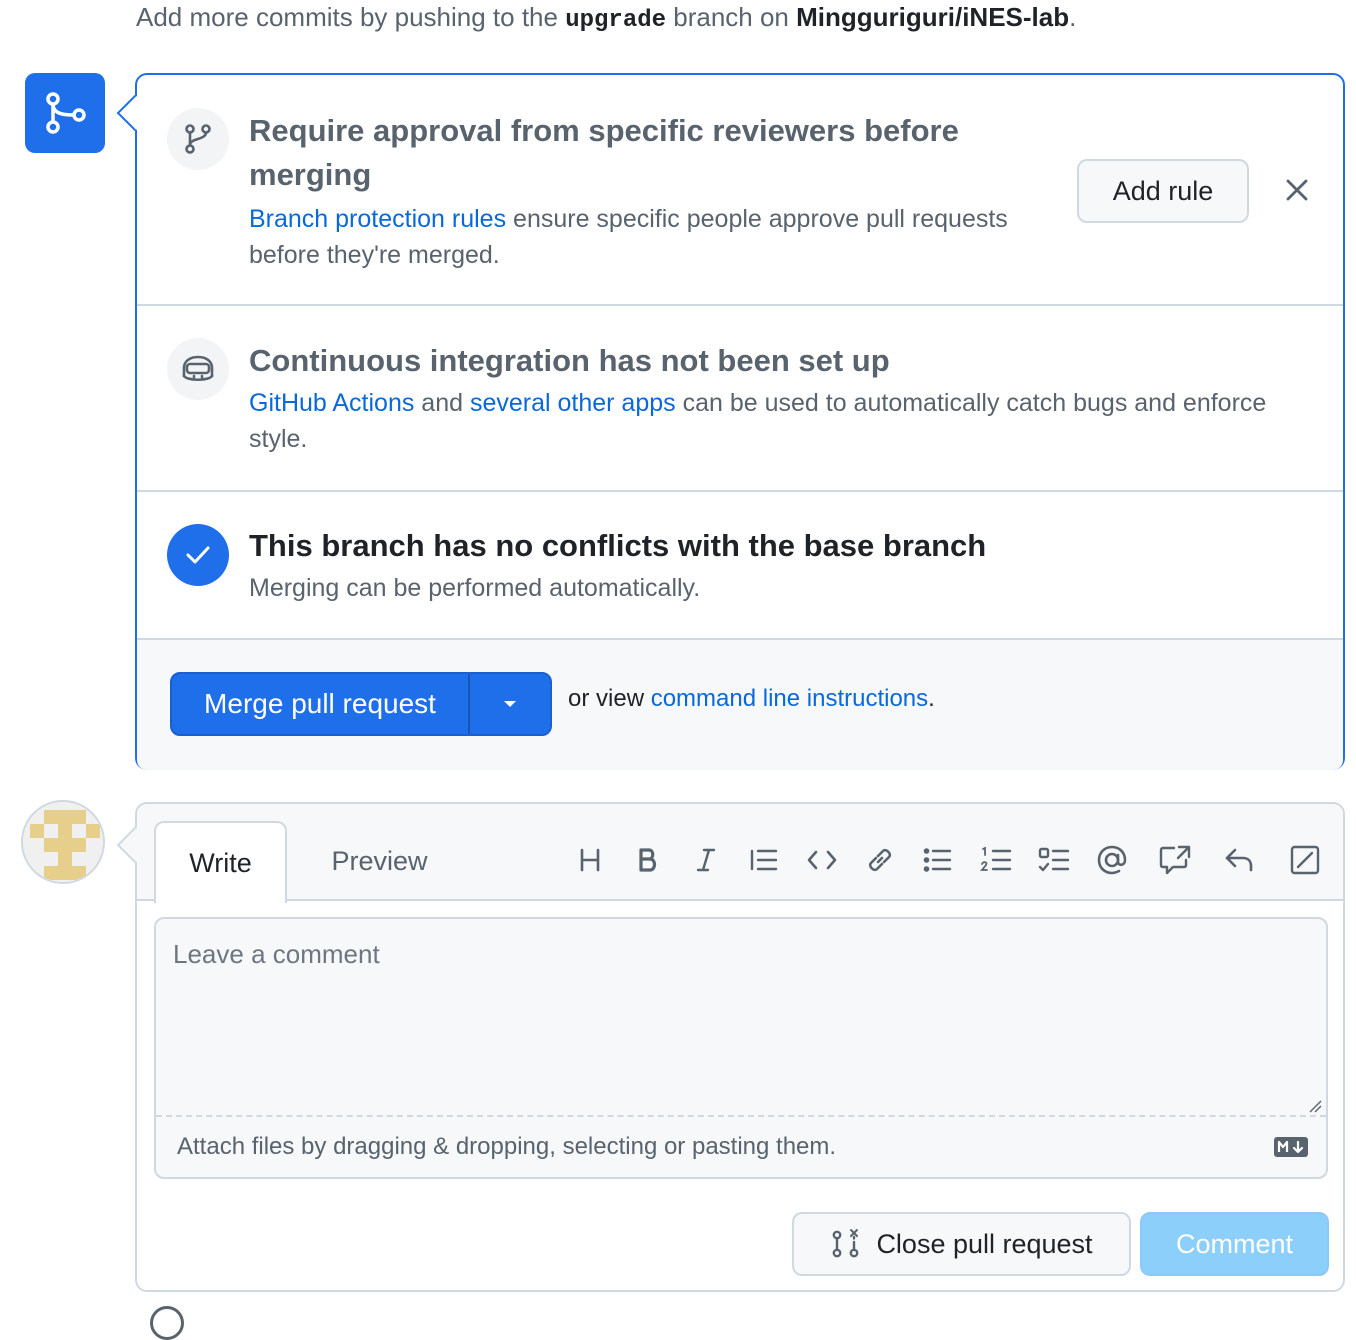 Image resolution: width=1356 pixels, height=1340 pixels. I want to click on reply-icon, so click(1239, 860).